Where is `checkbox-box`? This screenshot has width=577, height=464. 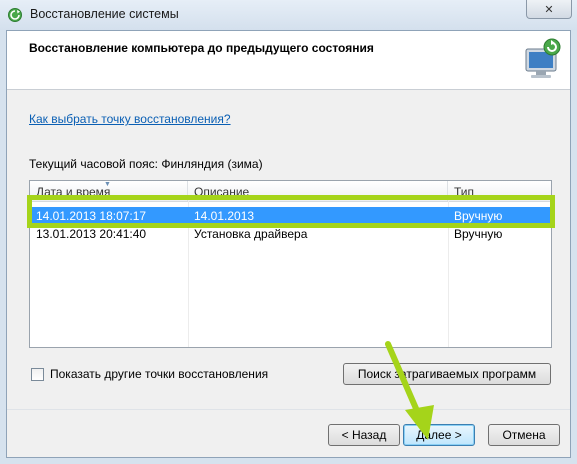 checkbox-box is located at coordinates (37, 374).